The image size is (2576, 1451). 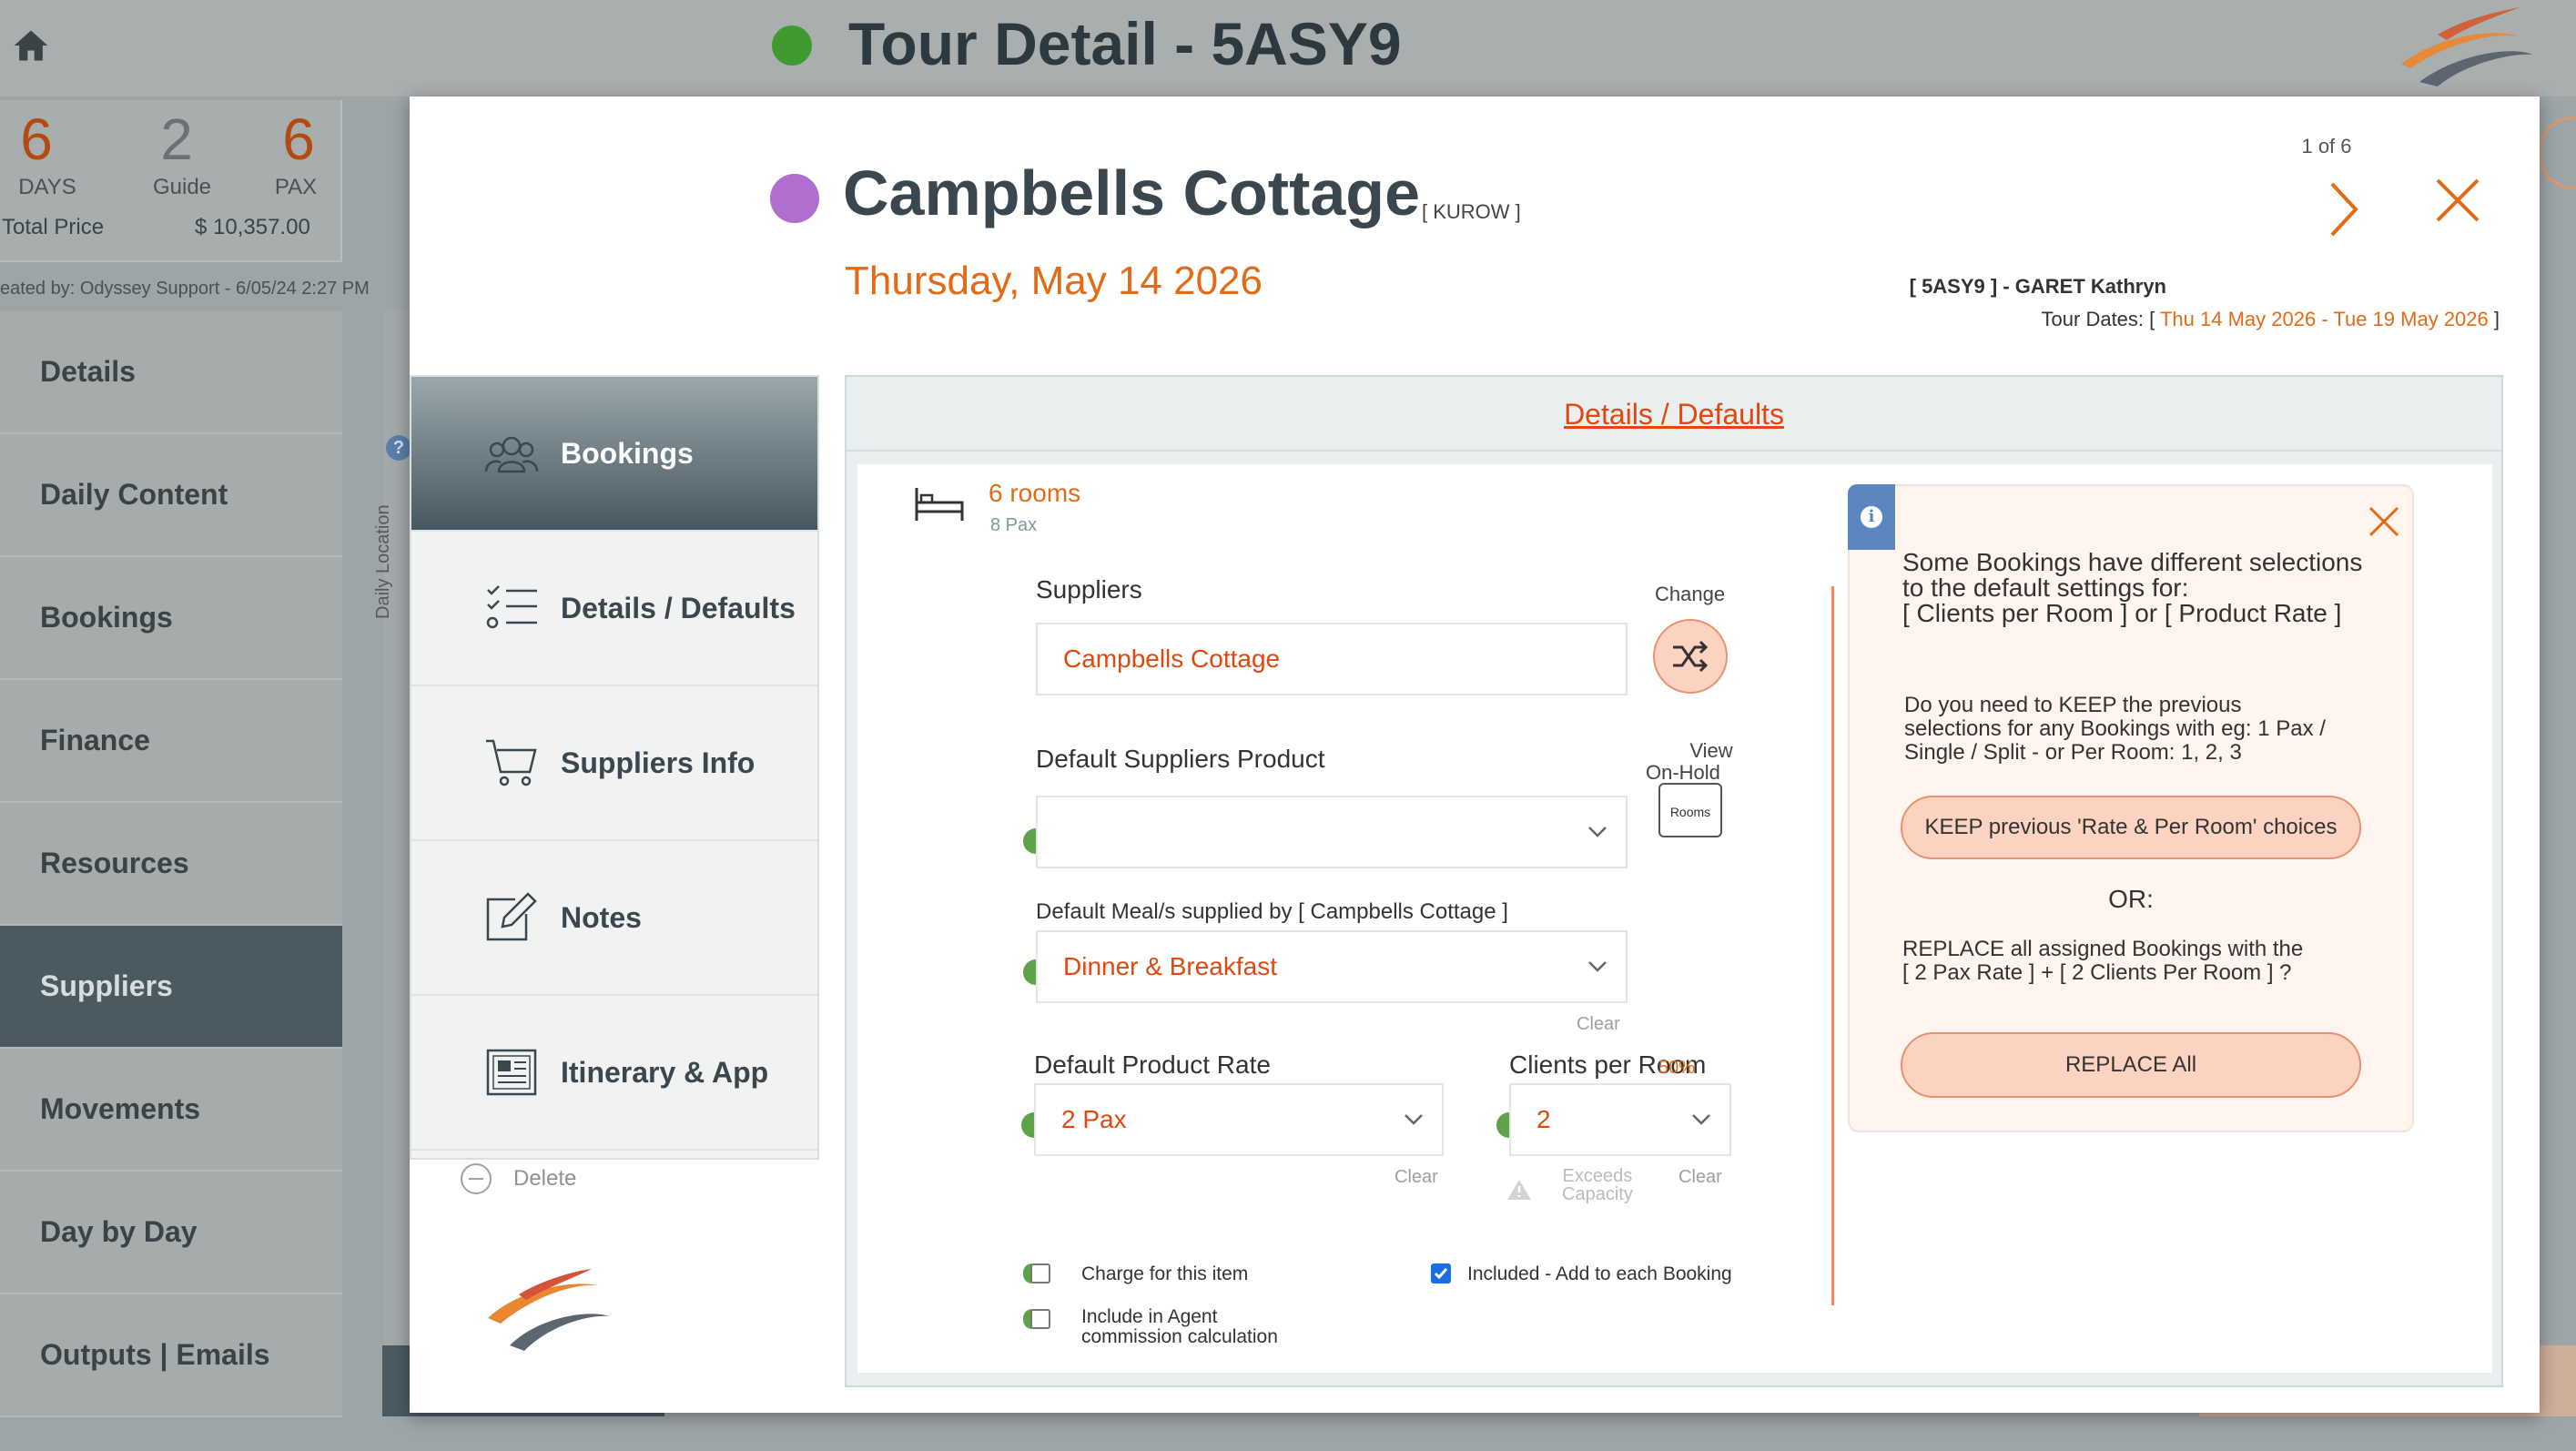 I want to click on supplier-status-dot, so click(x=794, y=199).